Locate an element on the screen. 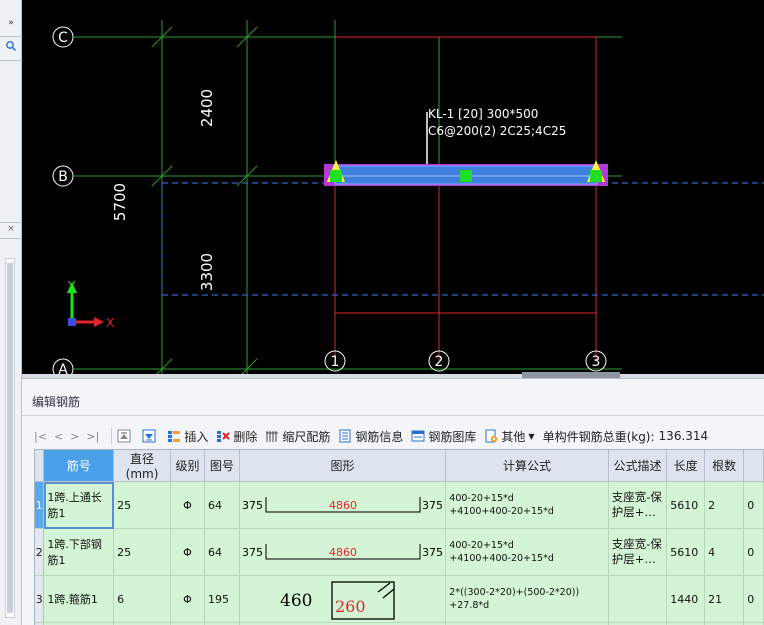 Image resolution: width=764 pixels, height=625 pixels. cell-shape: 460 260 is located at coordinates (343, 599).